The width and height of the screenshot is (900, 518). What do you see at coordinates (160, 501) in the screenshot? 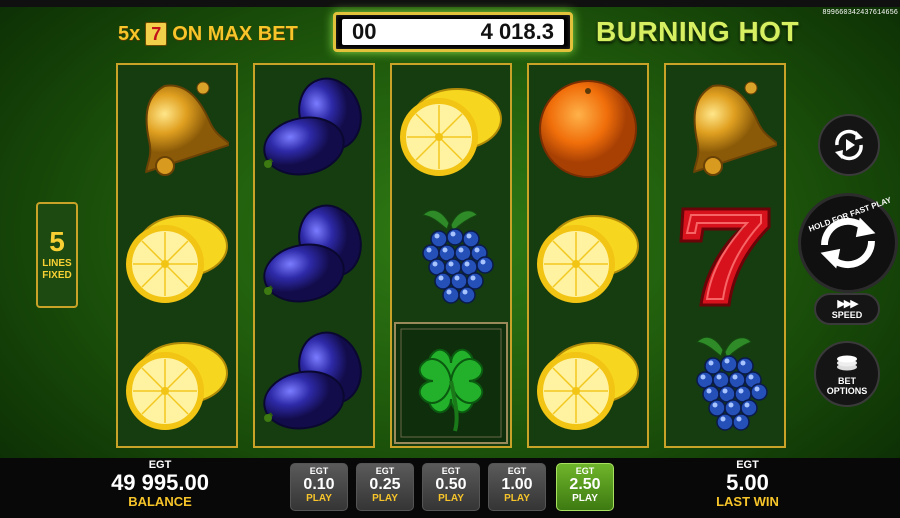
I see `balance-label: BALANCE` at bounding box center [160, 501].